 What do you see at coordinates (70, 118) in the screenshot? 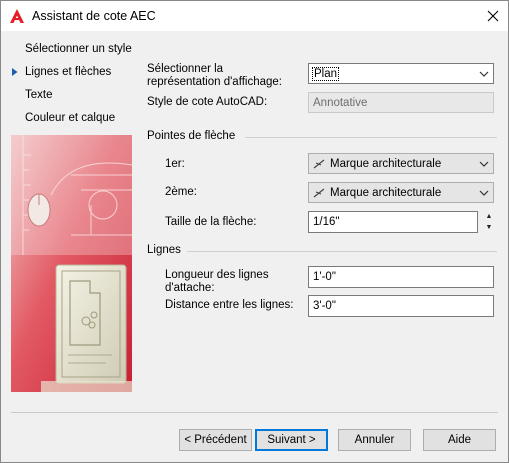
I see `step-label: Couleur et calque` at bounding box center [70, 118].